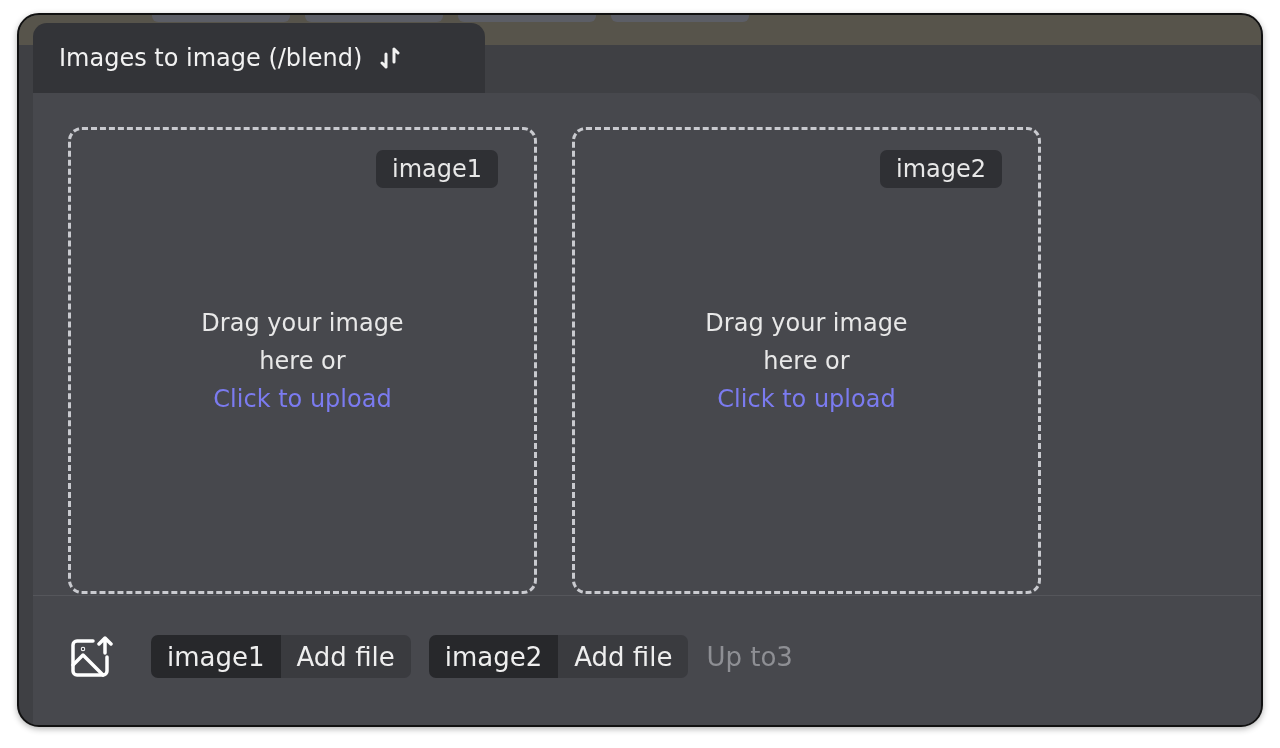 Image resolution: width=1280 pixels, height=748 pixels. Describe the element at coordinates (91, 656) in the screenshot. I see `image-upload-icon` at that location.